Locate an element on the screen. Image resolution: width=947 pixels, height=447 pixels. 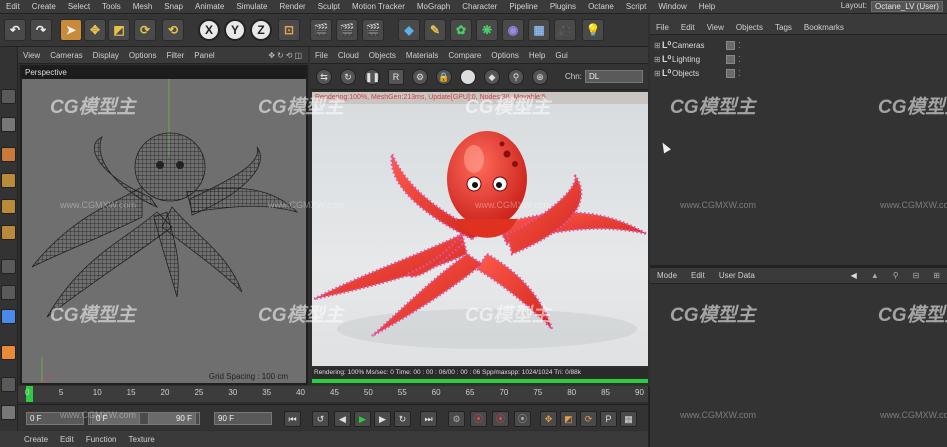
uv-mode-icon is located at coordinates (8, 266).